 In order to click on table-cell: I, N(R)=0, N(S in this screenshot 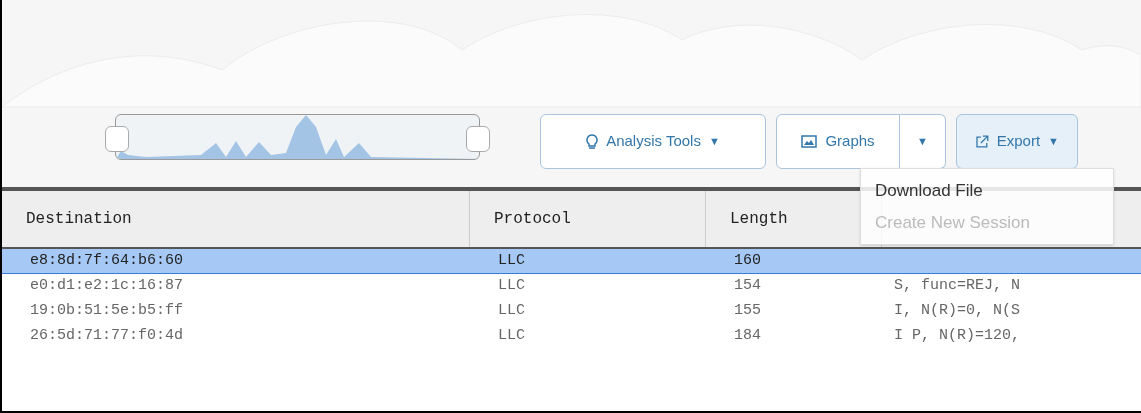, I will do `click(957, 311)`.